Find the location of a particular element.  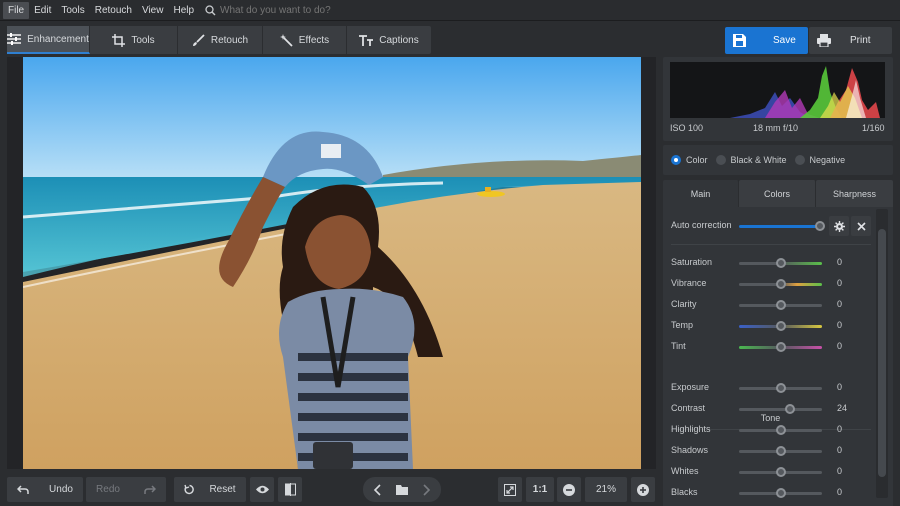

histogram is located at coordinates (777, 90).